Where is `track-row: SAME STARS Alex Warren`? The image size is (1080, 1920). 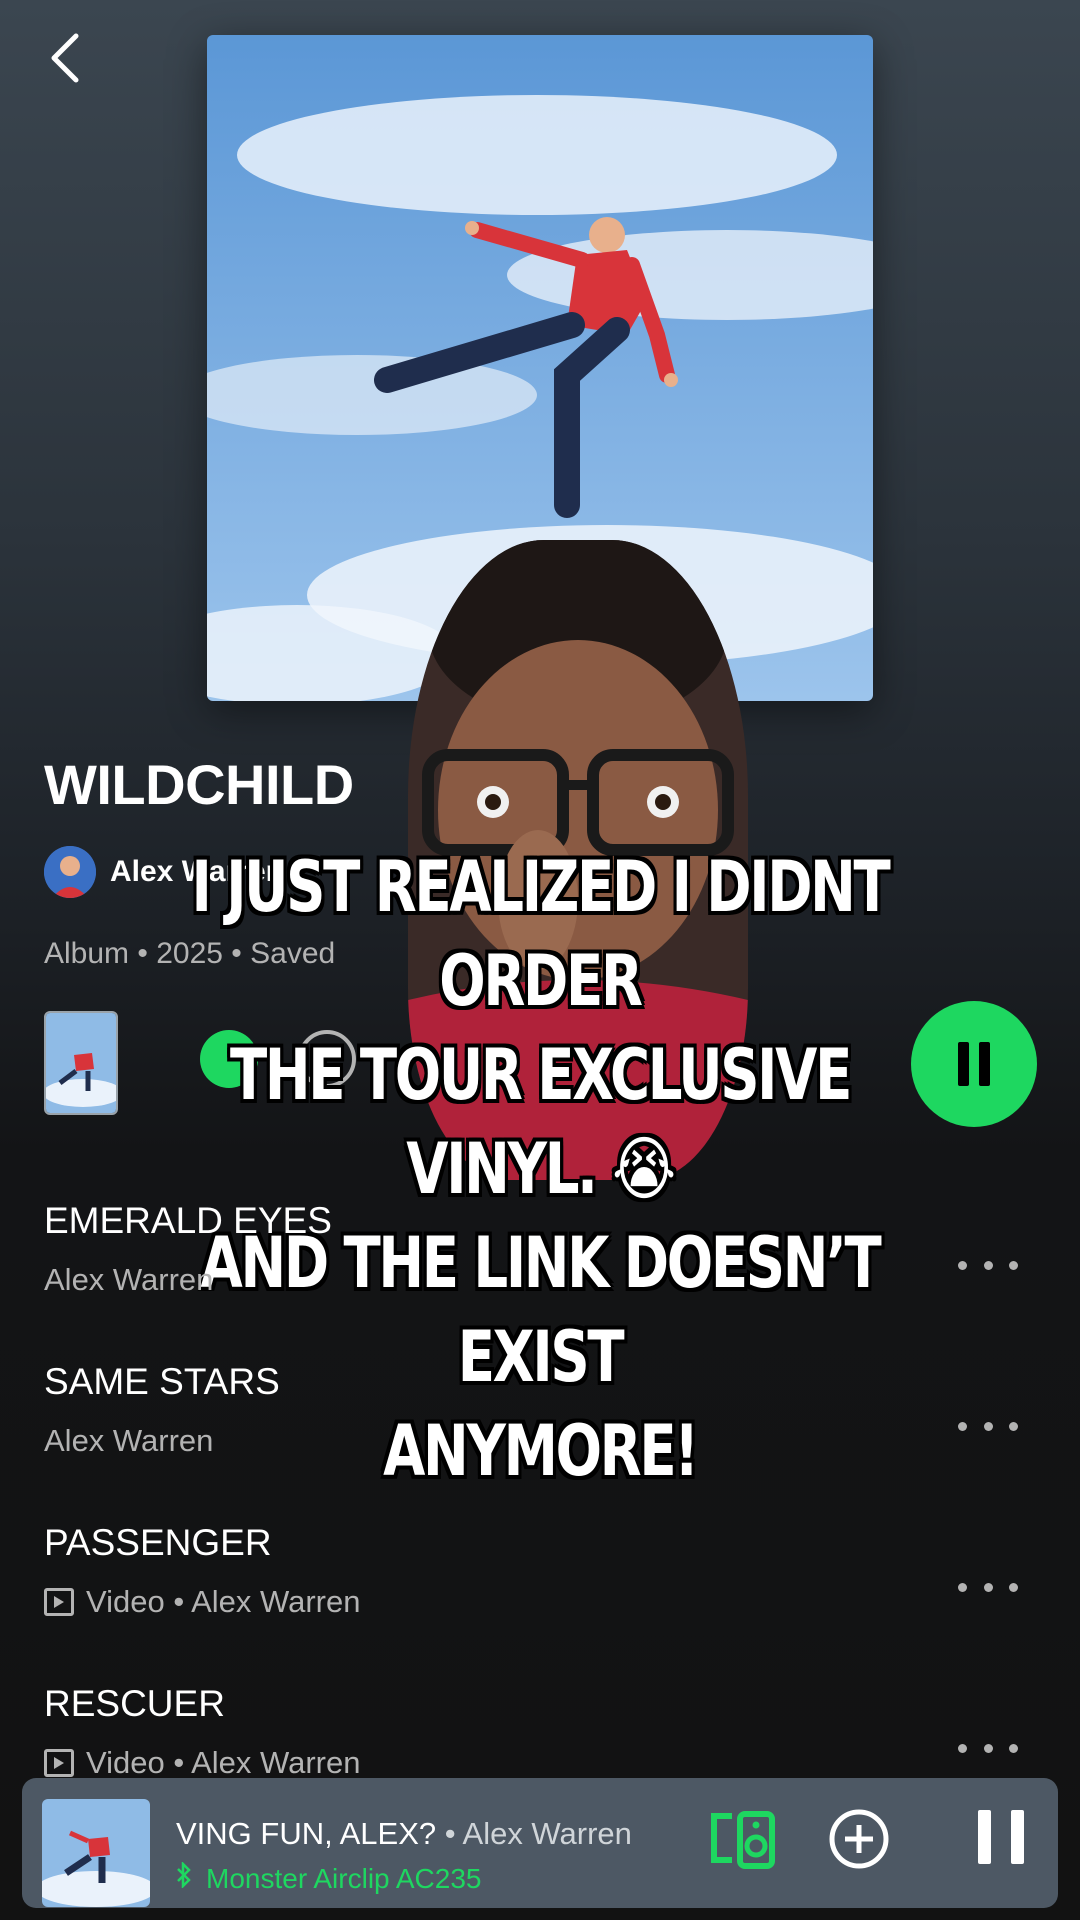 track-row: SAME STARS Alex Warren is located at coordinates (540, 1431).